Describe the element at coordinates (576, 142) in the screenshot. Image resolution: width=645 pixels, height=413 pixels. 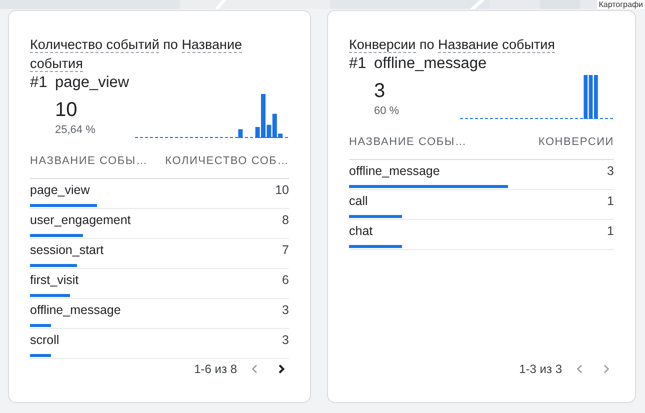
I see `column-header: КОНВЕРСИИ` at that location.